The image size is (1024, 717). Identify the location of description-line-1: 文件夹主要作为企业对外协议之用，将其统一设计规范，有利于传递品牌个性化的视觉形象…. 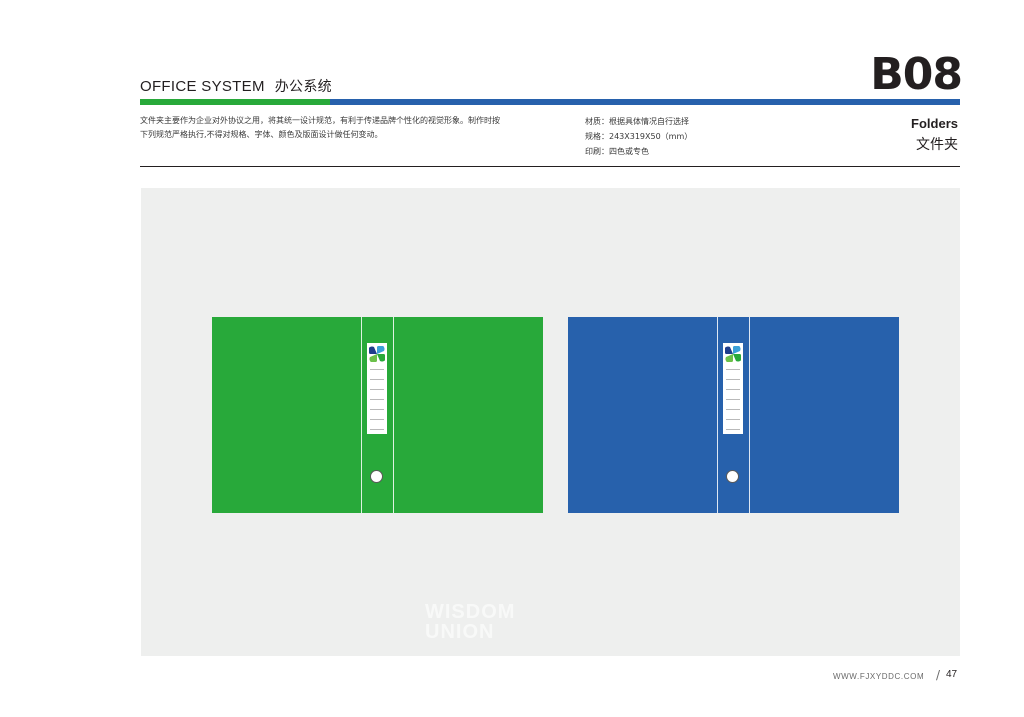
(320, 120).